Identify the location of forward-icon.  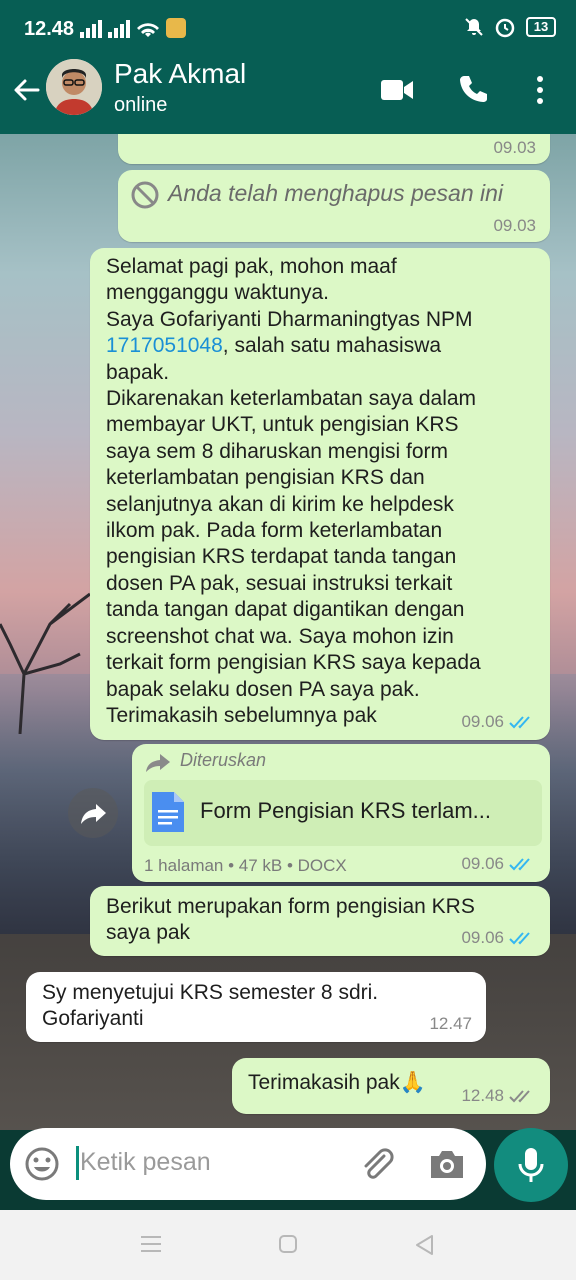
(93, 814).